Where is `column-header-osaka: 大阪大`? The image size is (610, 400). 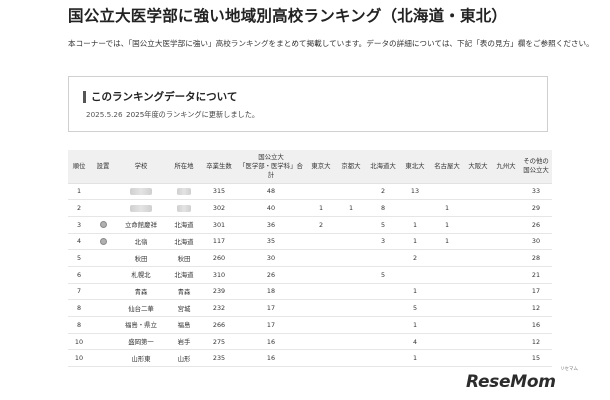 column-header-osaka: 大阪大 is located at coordinates (478, 167).